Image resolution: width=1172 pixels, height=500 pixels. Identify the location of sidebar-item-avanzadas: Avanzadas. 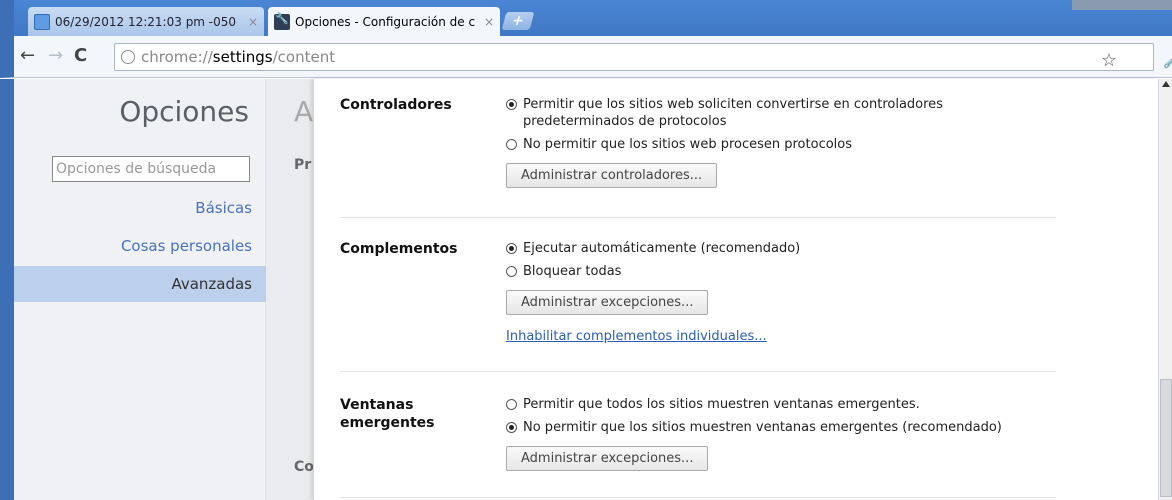
(140, 284).